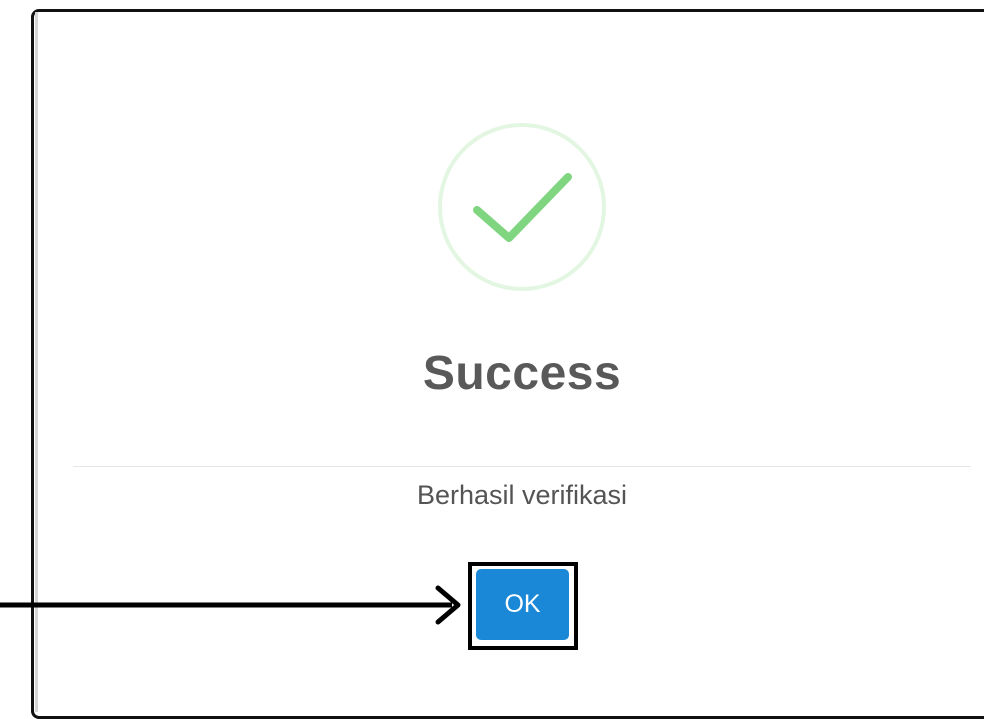  What do you see at coordinates (522, 207) in the screenshot?
I see `success-check-icon` at bounding box center [522, 207].